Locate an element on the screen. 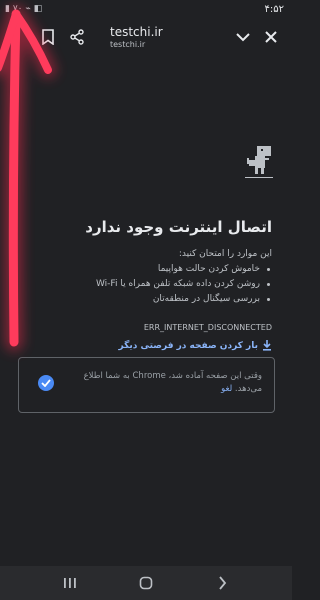 The image size is (320, 600). list-item: بررسی سیگنال در منطقه‌تان is located at coordinates (157, 299).